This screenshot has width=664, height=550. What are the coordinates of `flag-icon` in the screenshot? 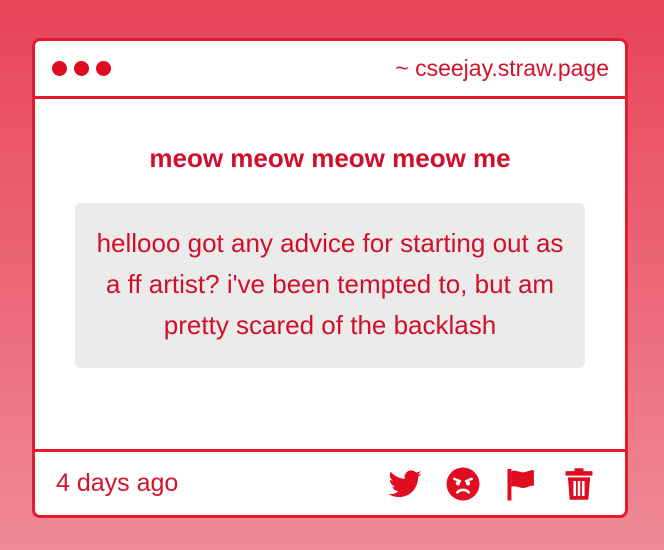 It's located at (521, 484).